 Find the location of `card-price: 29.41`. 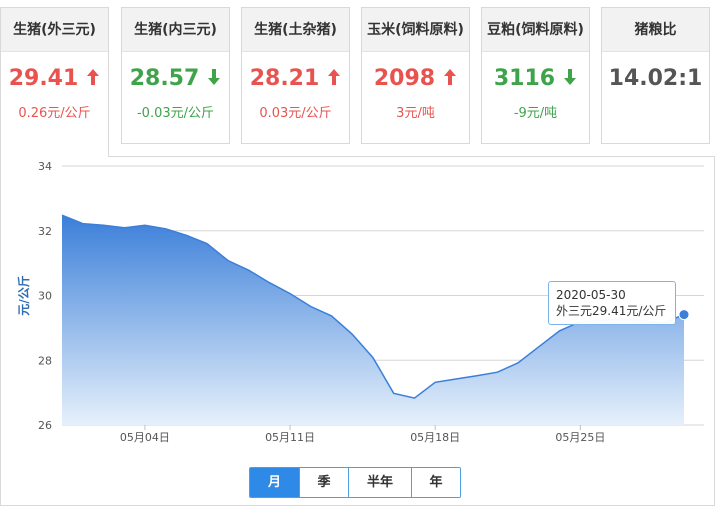

card-price: 29.41 is located at coordinates (54, 79).